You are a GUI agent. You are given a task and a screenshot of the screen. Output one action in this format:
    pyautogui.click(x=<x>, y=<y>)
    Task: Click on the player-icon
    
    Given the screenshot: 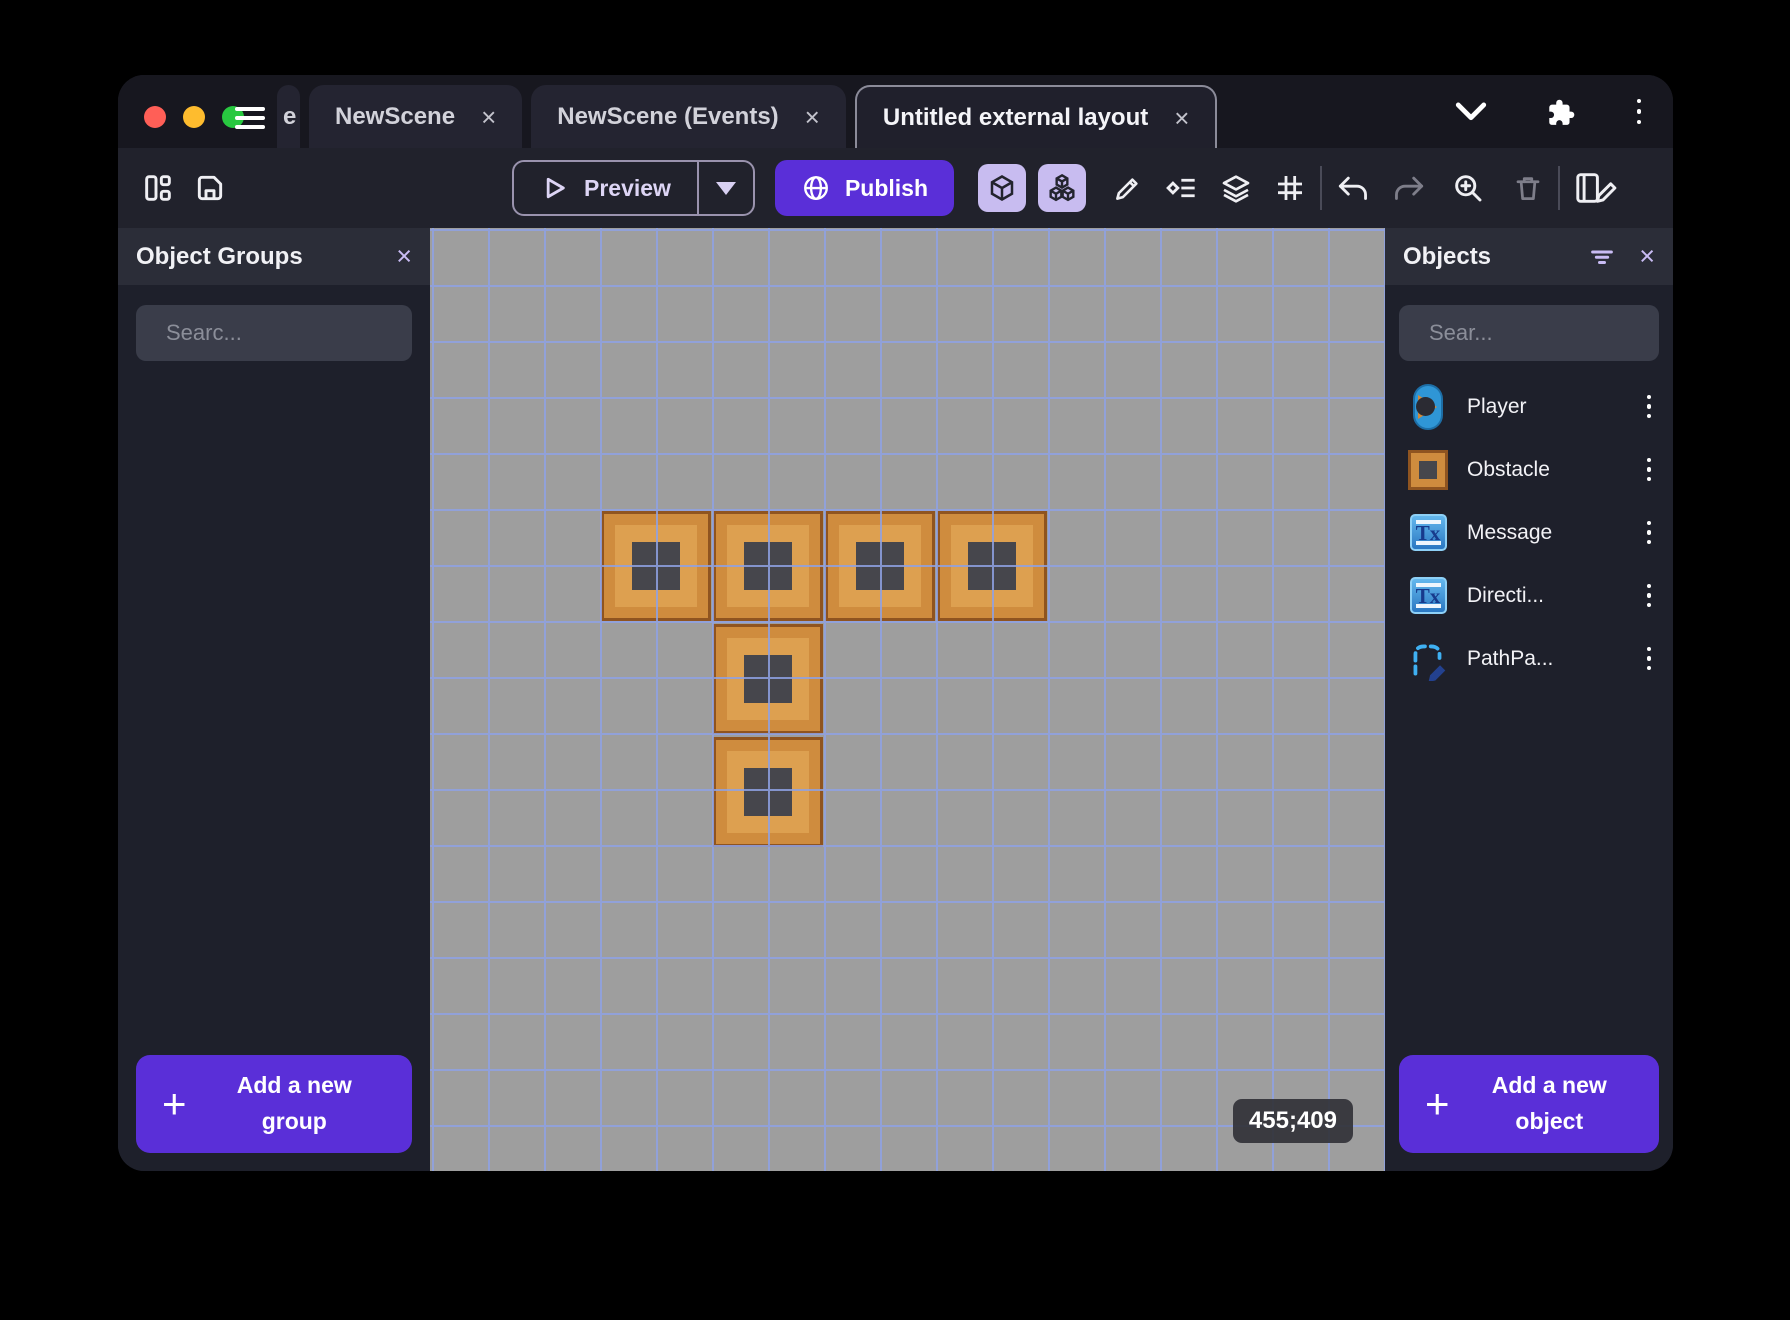 What is the action you would take?
    pyautogui.click(x=1428, y=406)
    